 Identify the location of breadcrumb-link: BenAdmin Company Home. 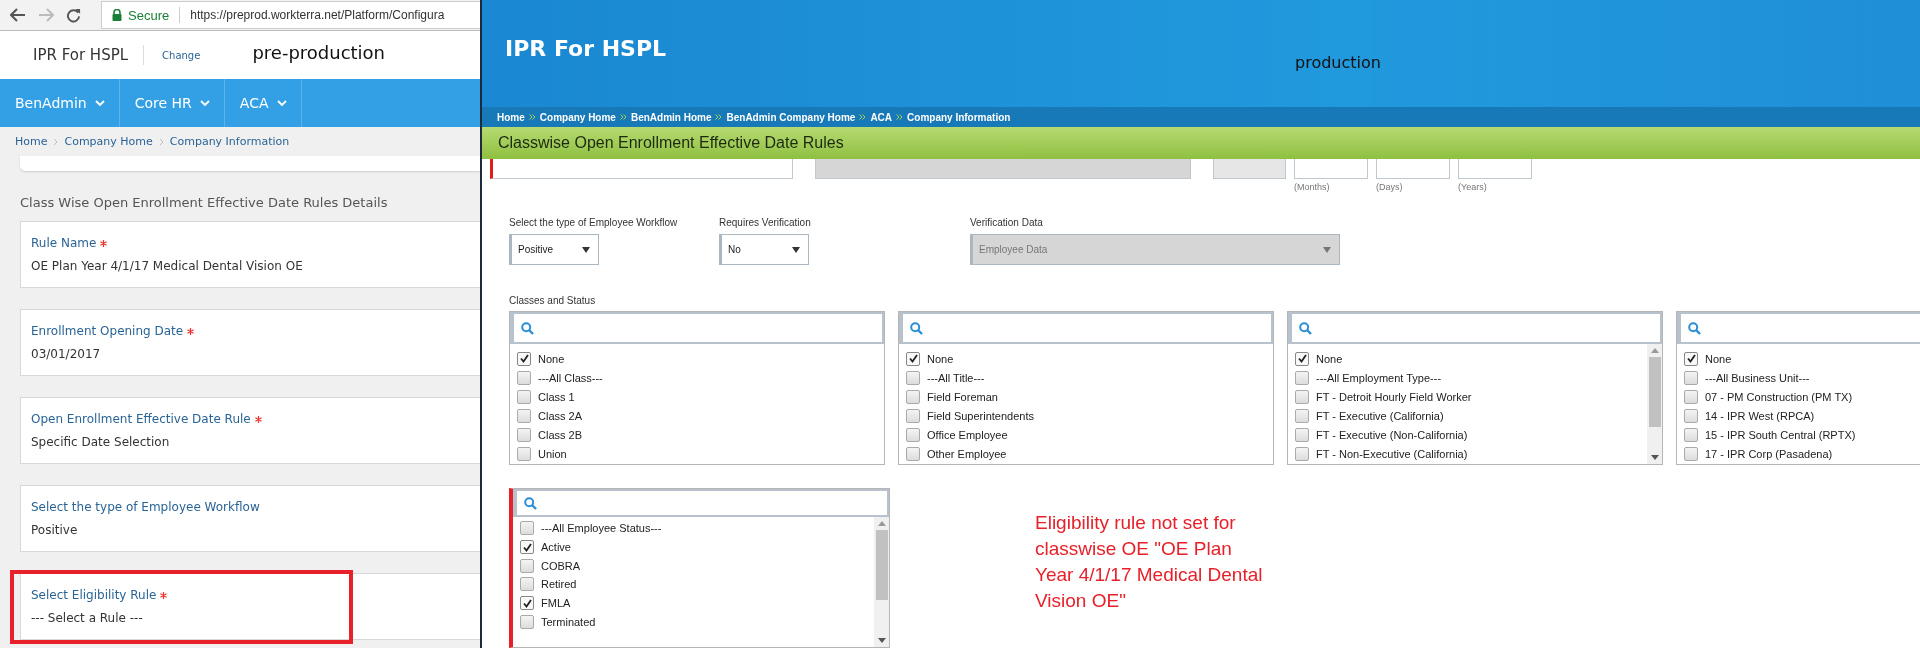
(791, 117).